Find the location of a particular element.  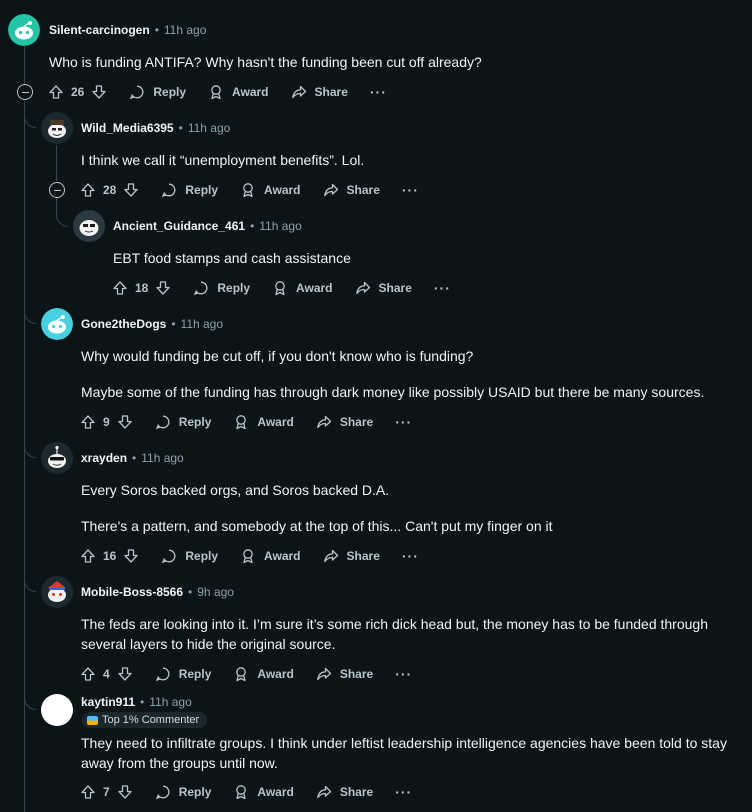

author-name: Ancient_Guidance_461 is located at coordinates (179, 226).